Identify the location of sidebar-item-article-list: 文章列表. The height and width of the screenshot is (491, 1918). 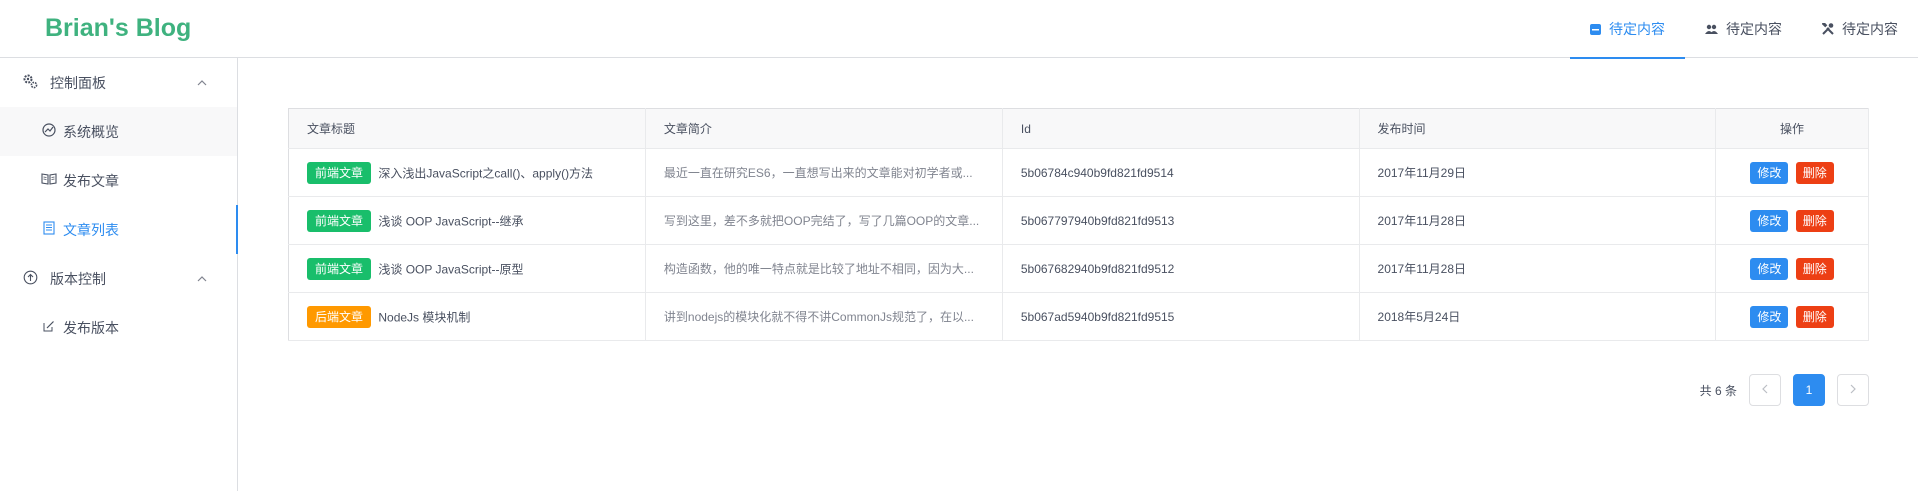
(119, 229).